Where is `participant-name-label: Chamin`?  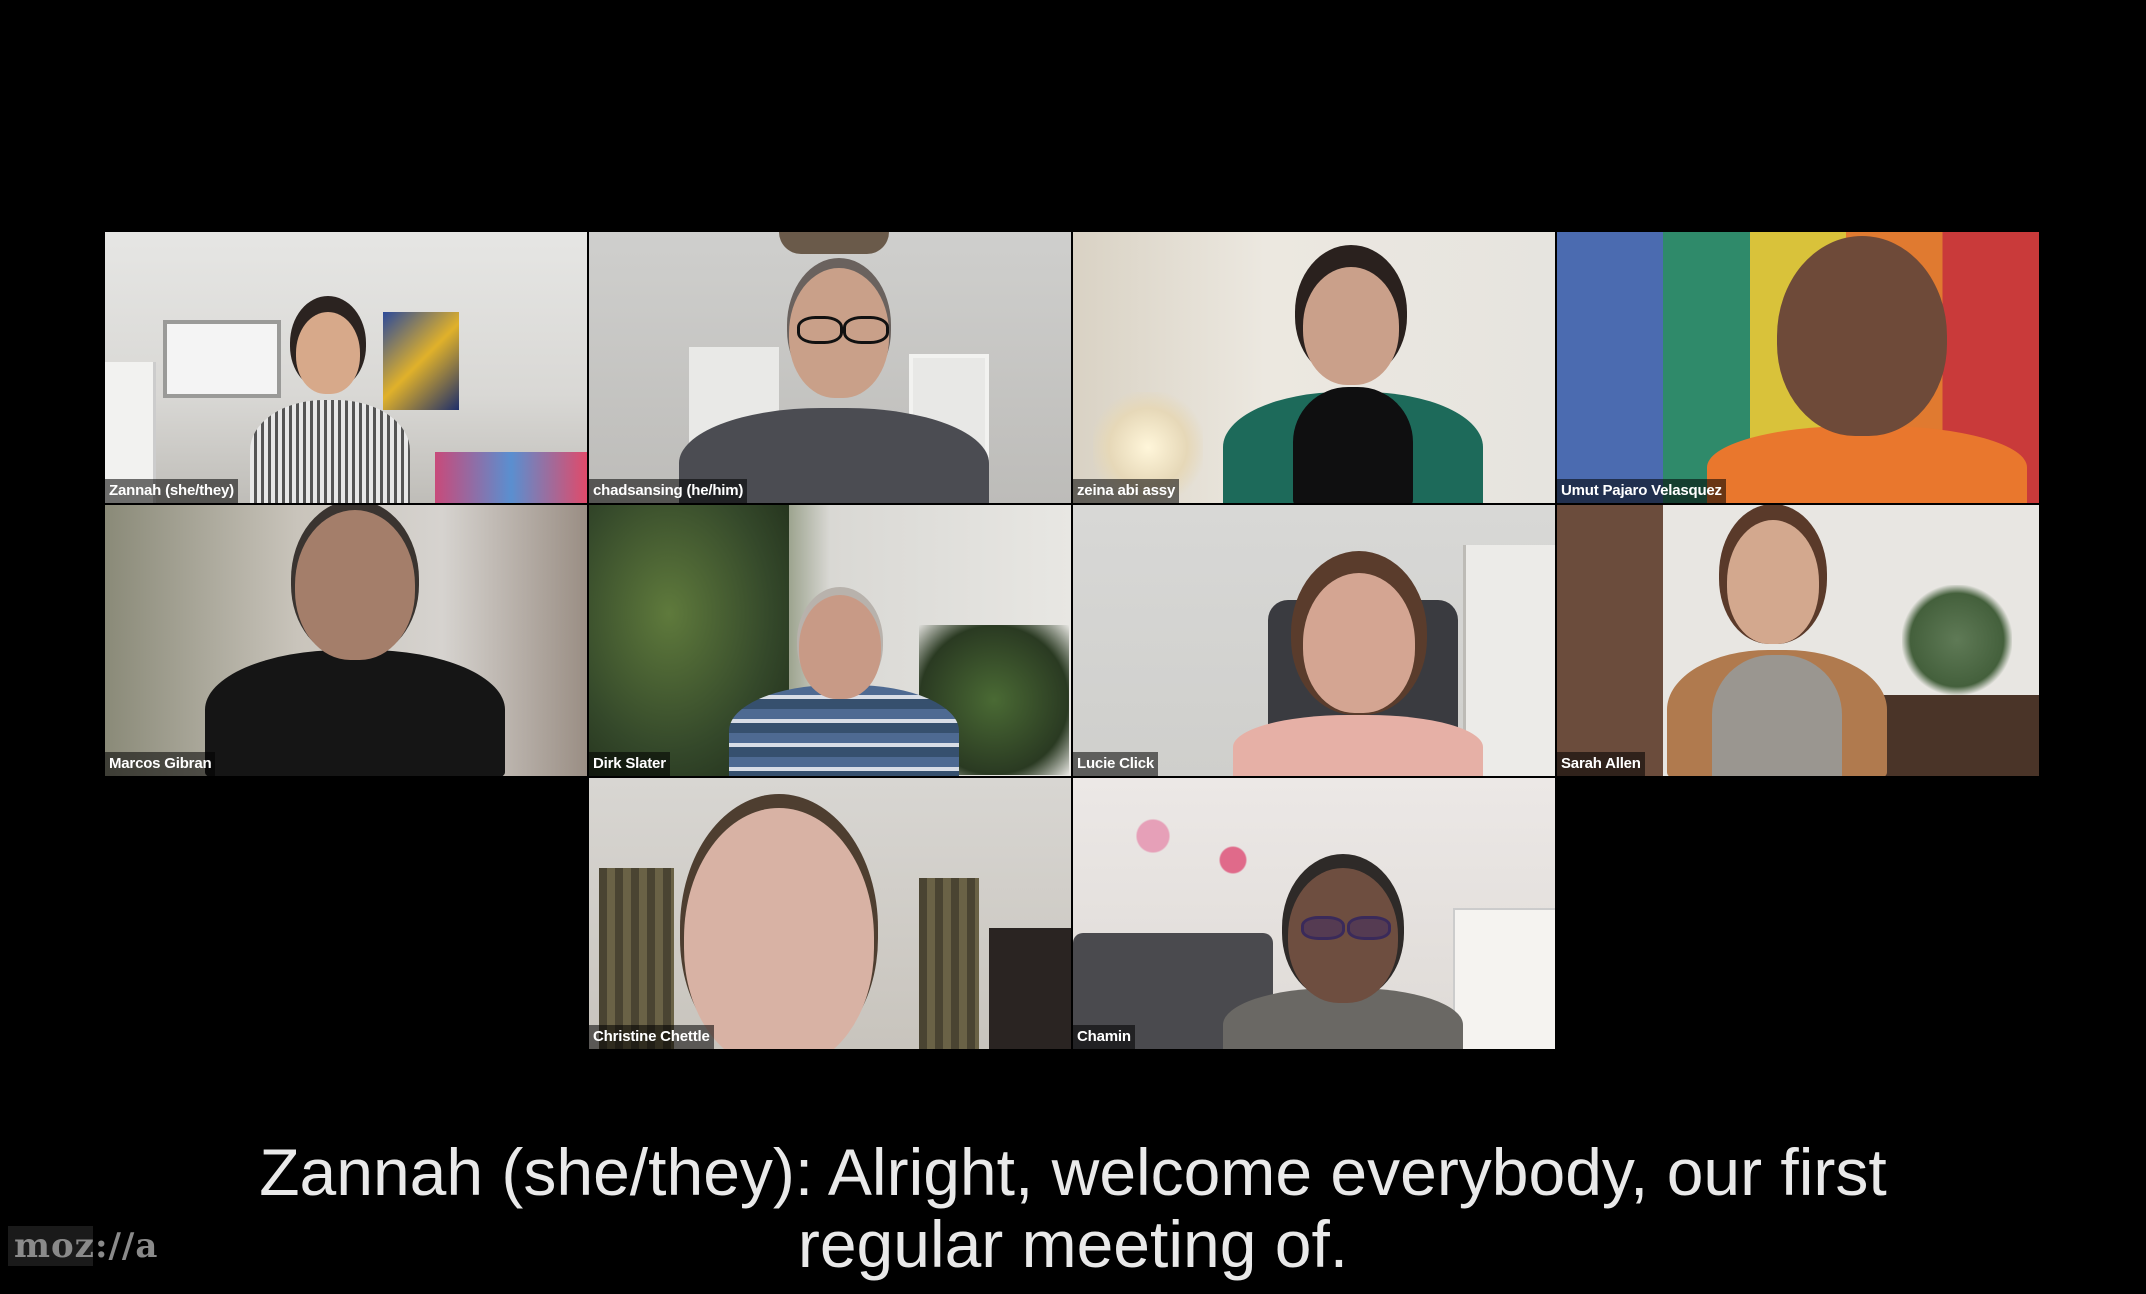 participant-name-label: Chamin is located at coordinates (1104, 1037).